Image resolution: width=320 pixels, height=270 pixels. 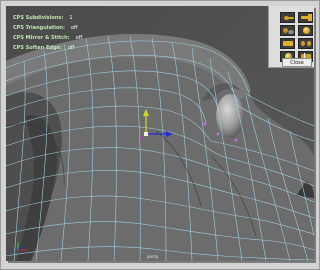 I want to click on sphere-icon, so click(x=305, y=30).